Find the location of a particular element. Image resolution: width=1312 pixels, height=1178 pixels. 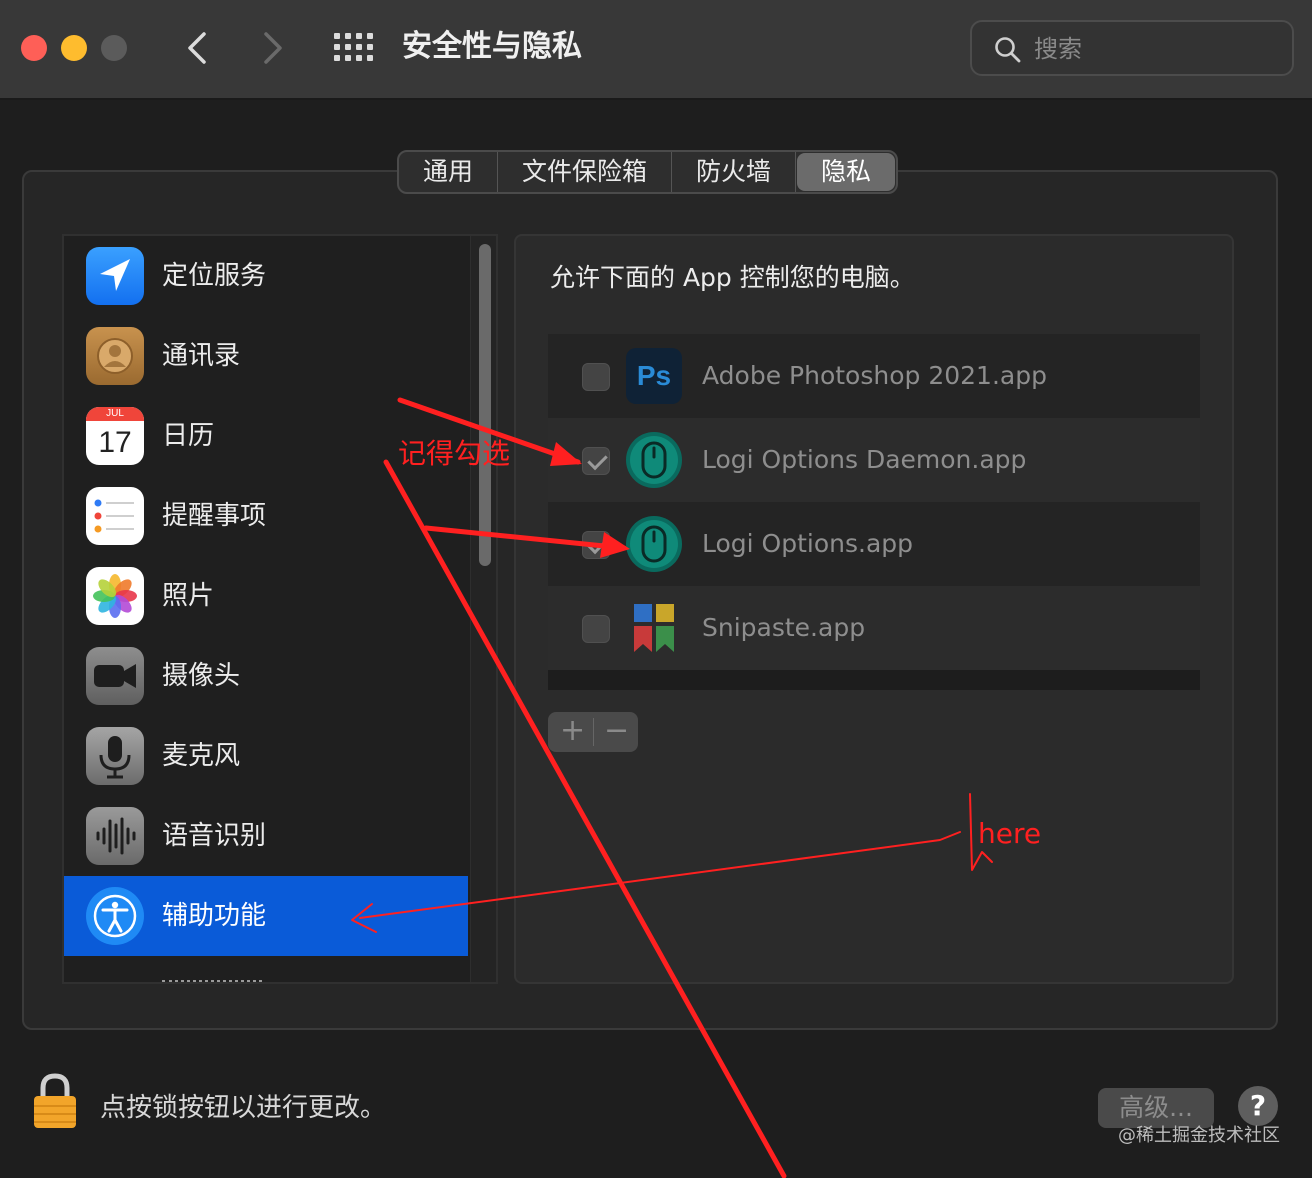

photos-icon is located at coordinates (115, 596).